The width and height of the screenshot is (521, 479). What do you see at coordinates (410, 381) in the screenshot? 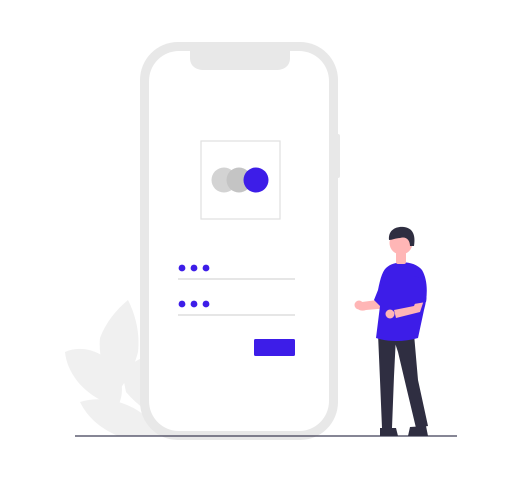
I see `person-right-leg` at bounding box center [410, 381].